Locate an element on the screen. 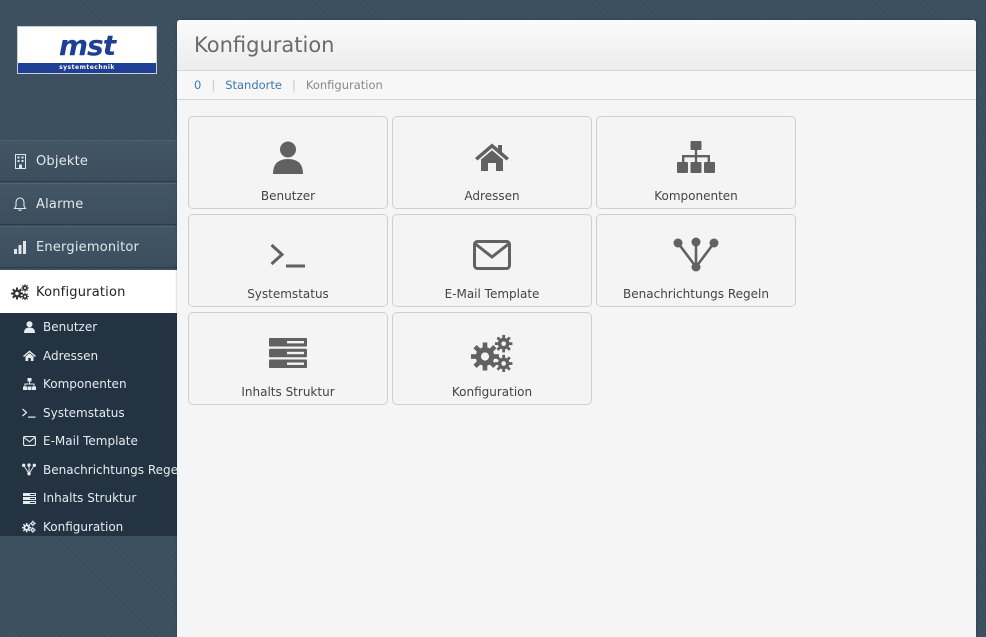 The image size is (986, 637). submenu-item-benutzer: Benutzer is located at coordinates (88, 327).